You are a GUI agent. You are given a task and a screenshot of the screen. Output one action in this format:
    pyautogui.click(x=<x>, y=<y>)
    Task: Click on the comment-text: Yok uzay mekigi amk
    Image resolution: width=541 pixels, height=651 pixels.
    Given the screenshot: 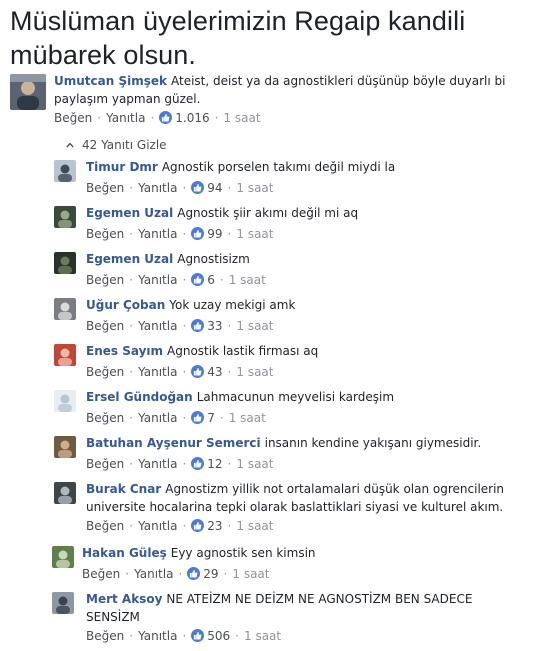 What is the action you would take?
    pyautogui.click(x=232, y=305)
    